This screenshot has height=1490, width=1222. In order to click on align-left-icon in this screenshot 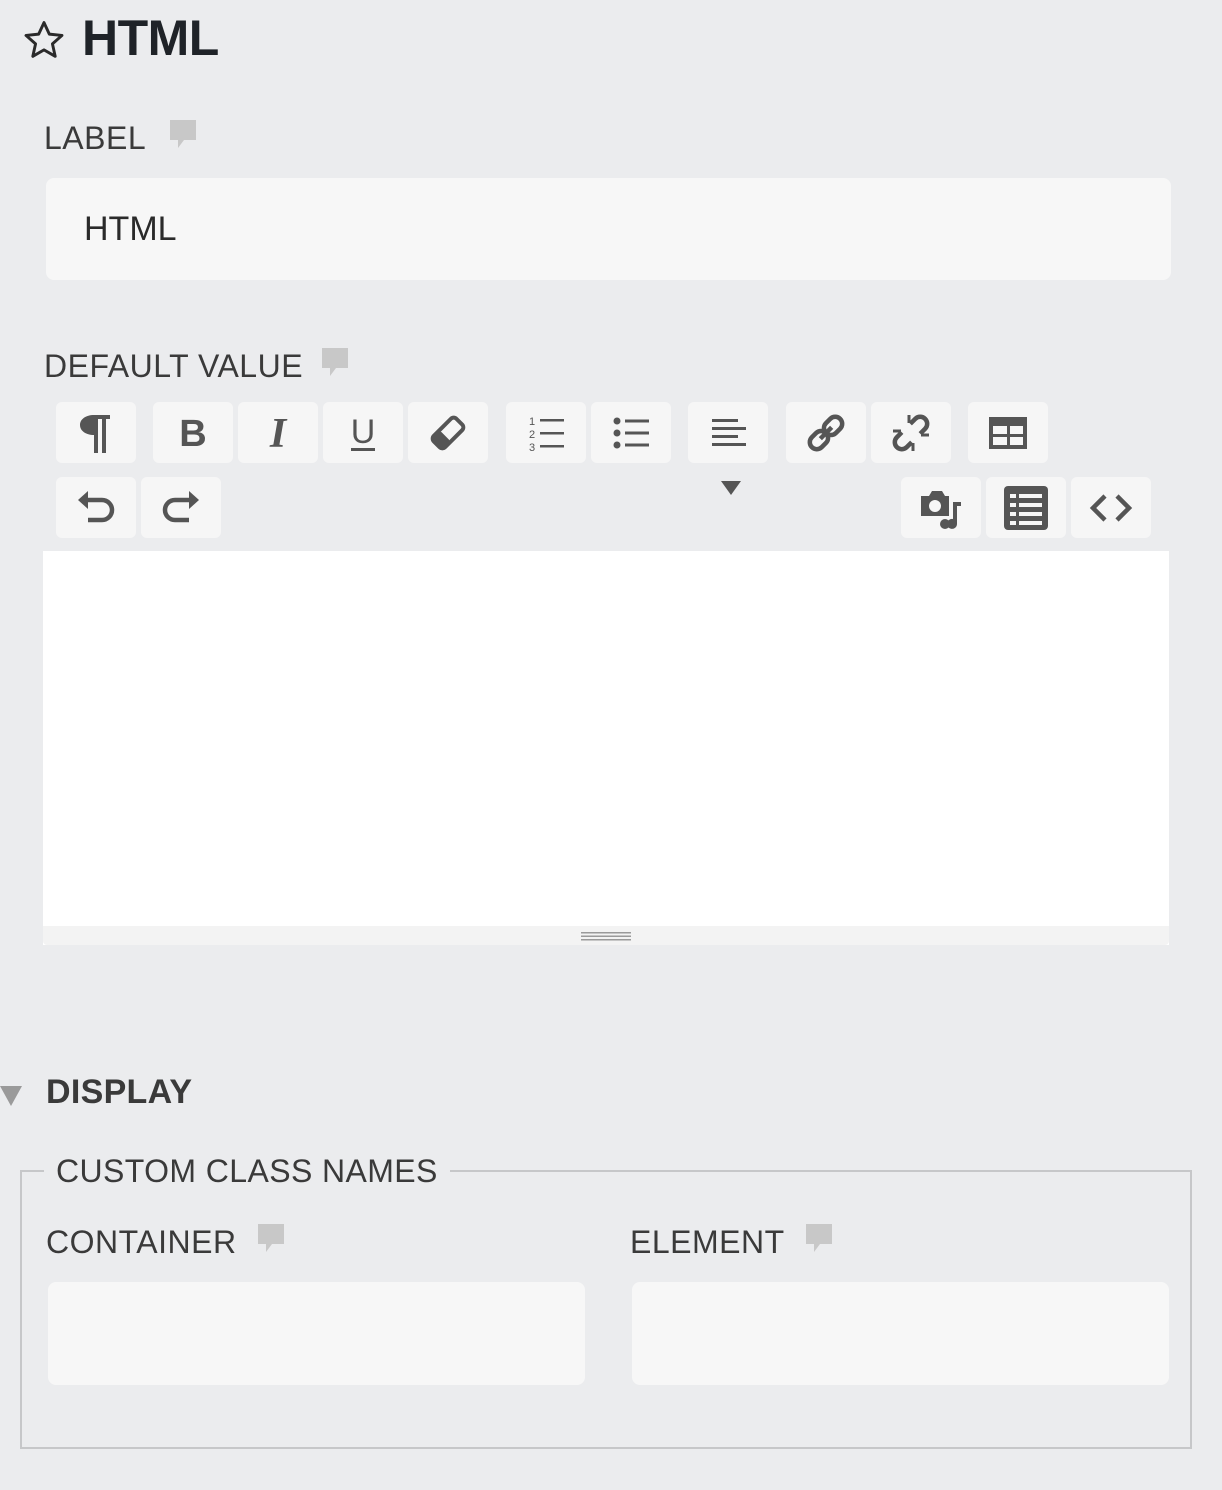, I will do `click(729, 432)`.